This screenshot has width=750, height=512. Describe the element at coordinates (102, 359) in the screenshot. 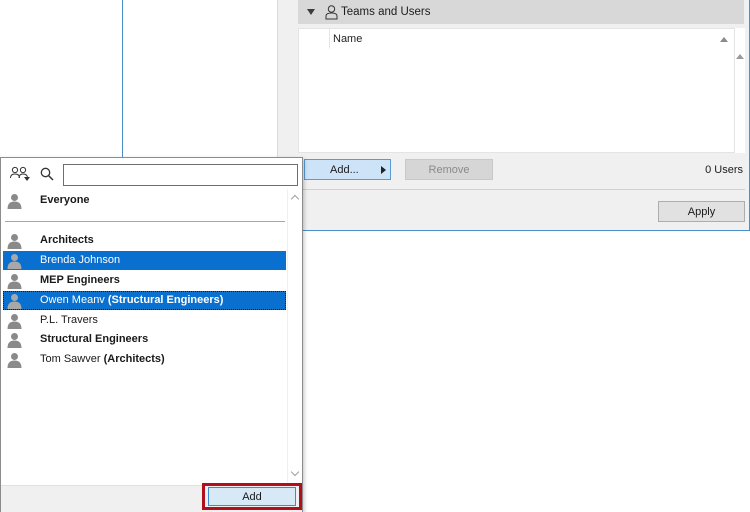

I see `item-label: Tom Sawver (Architects)` at that location.